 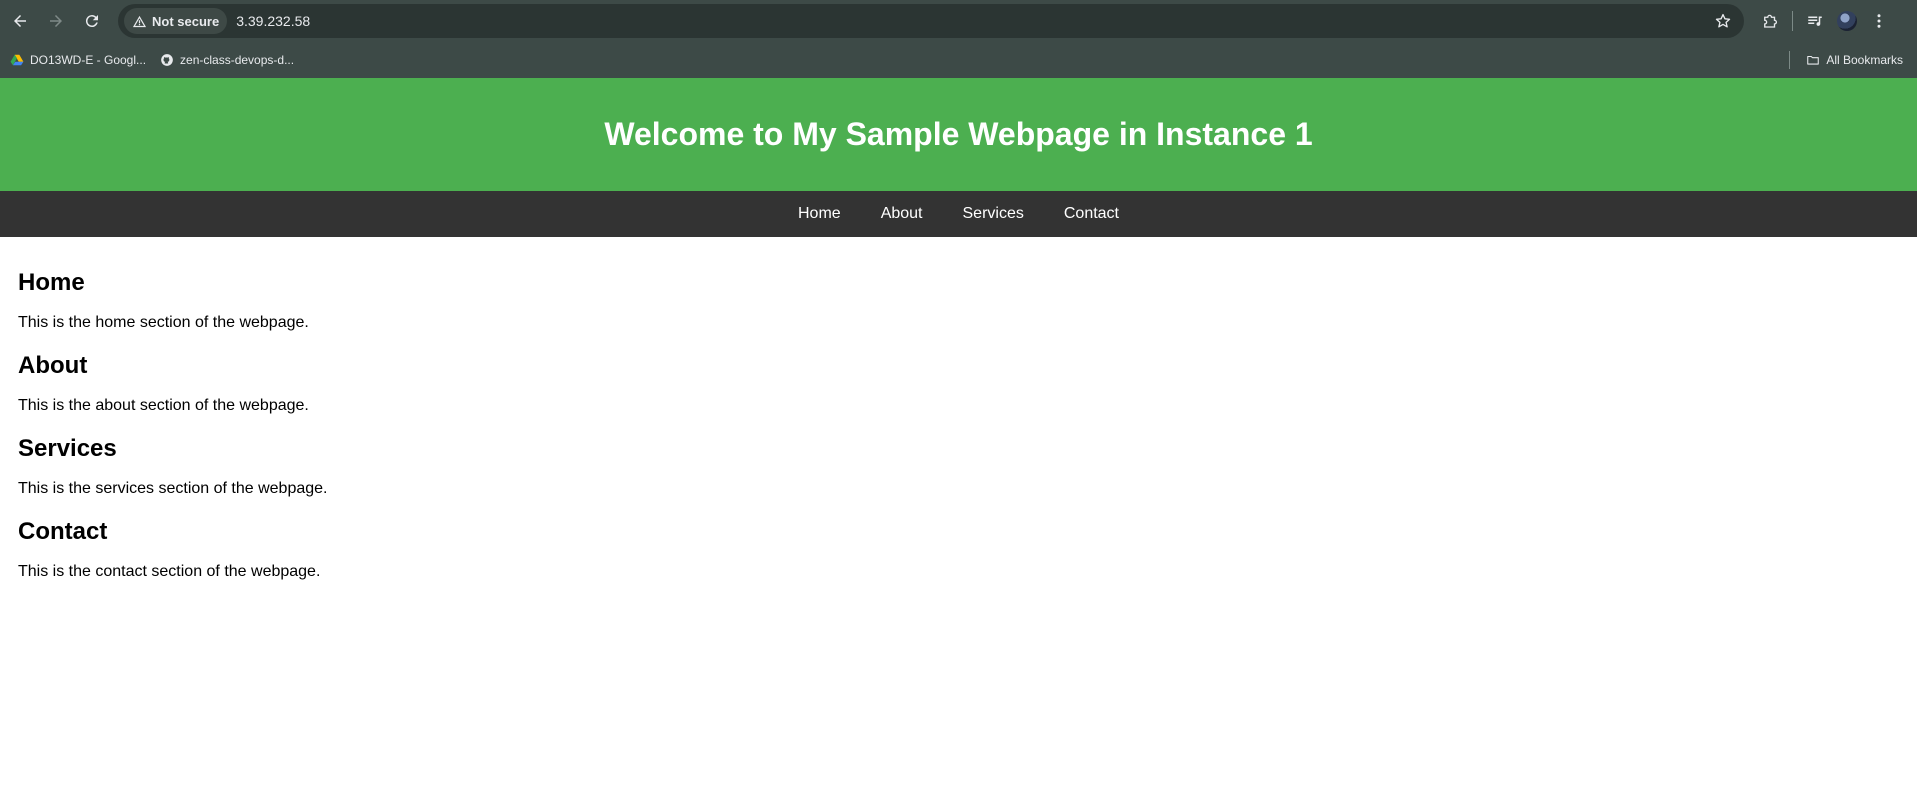 What do you see at coordinates (1723, 21) in the screenshot?
I see `bookmark-star-icon` at bounding box center [1723, 21].